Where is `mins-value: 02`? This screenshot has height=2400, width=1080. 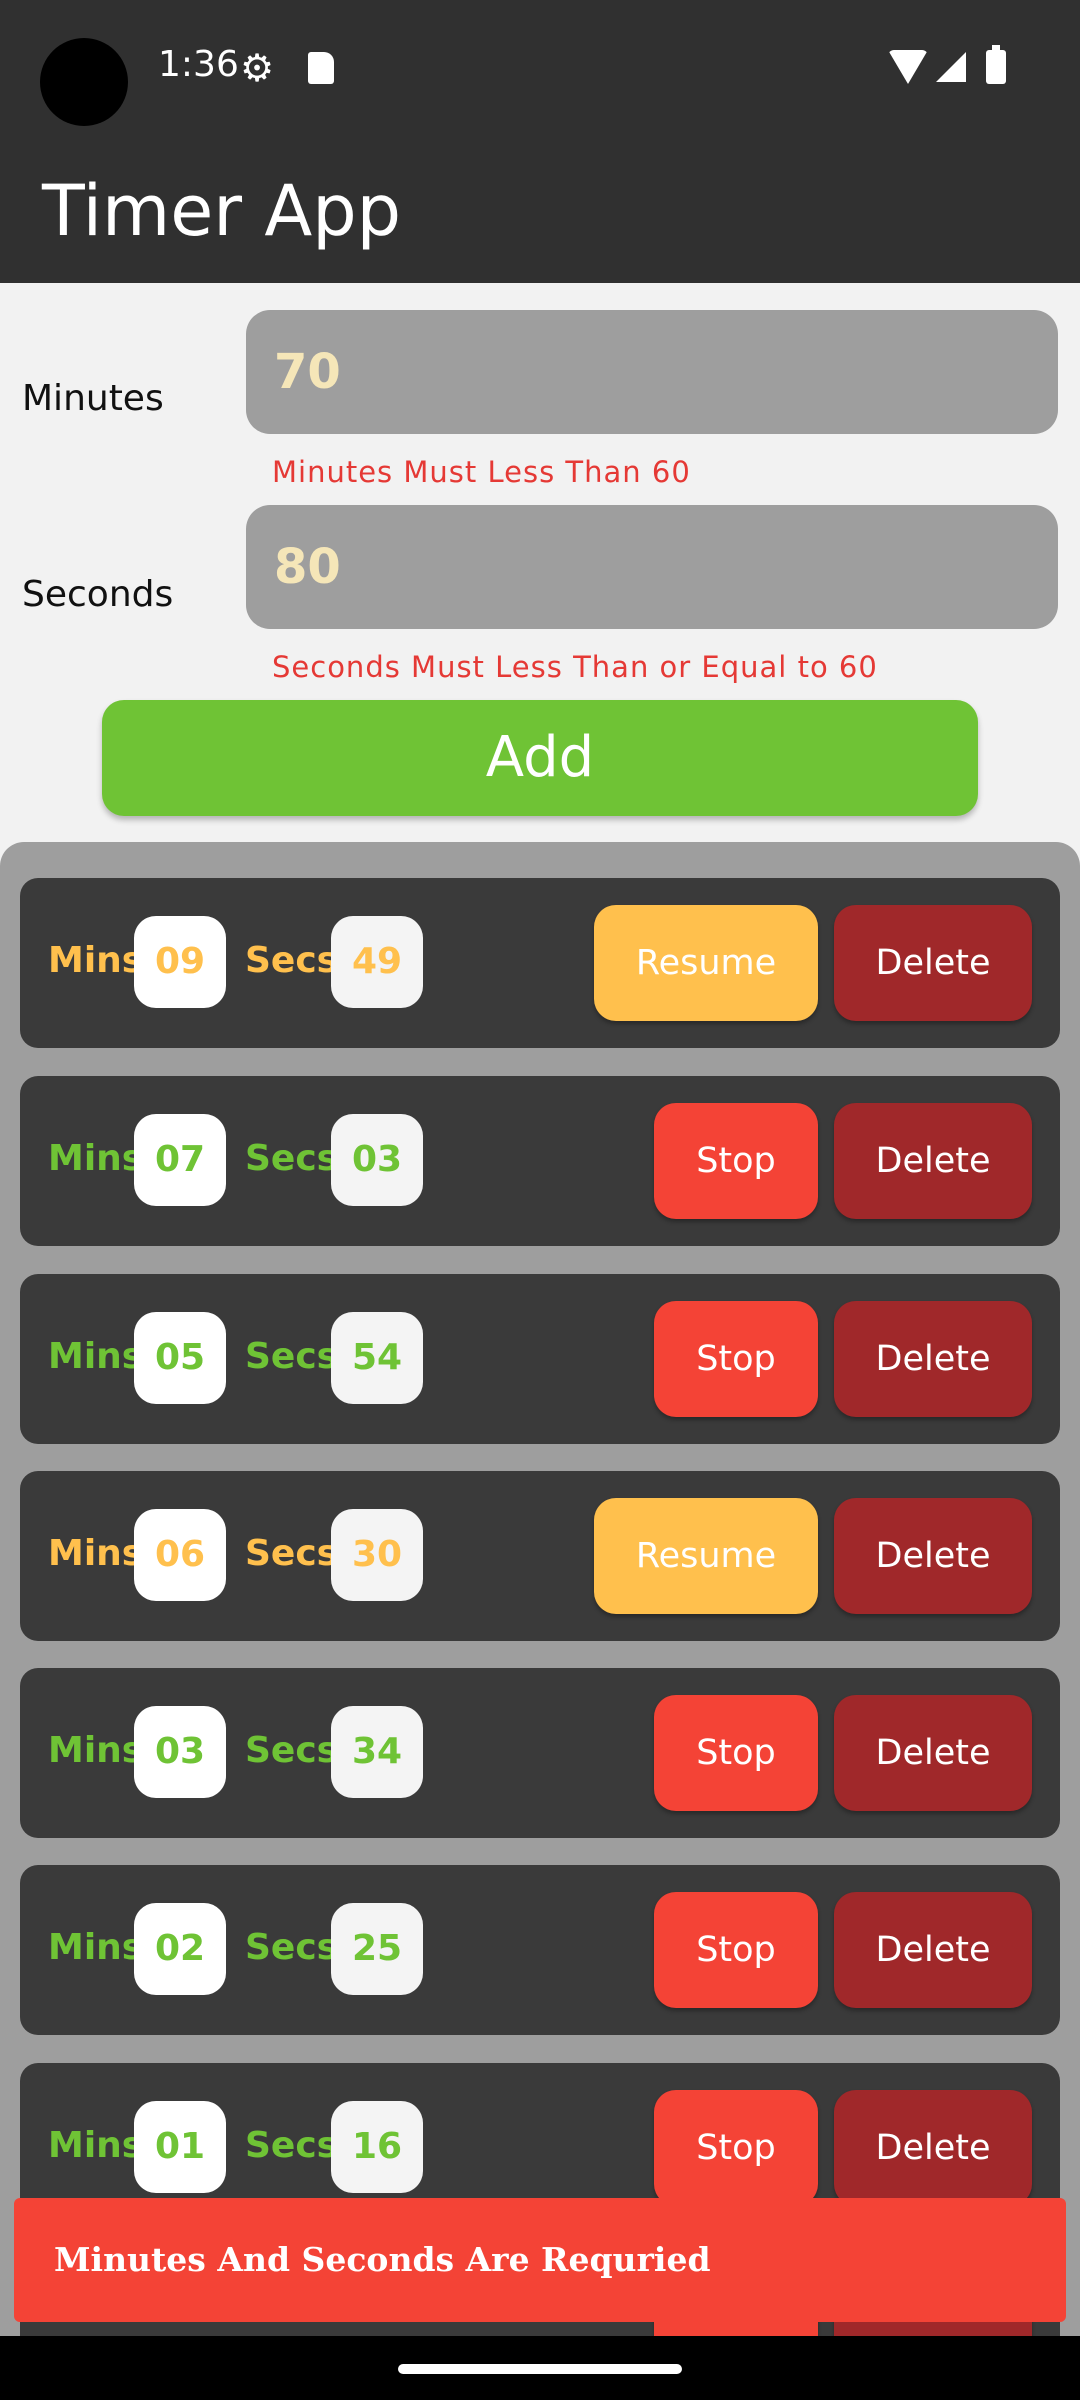
mins-value: 02 is located at coordinates (180, 1949).